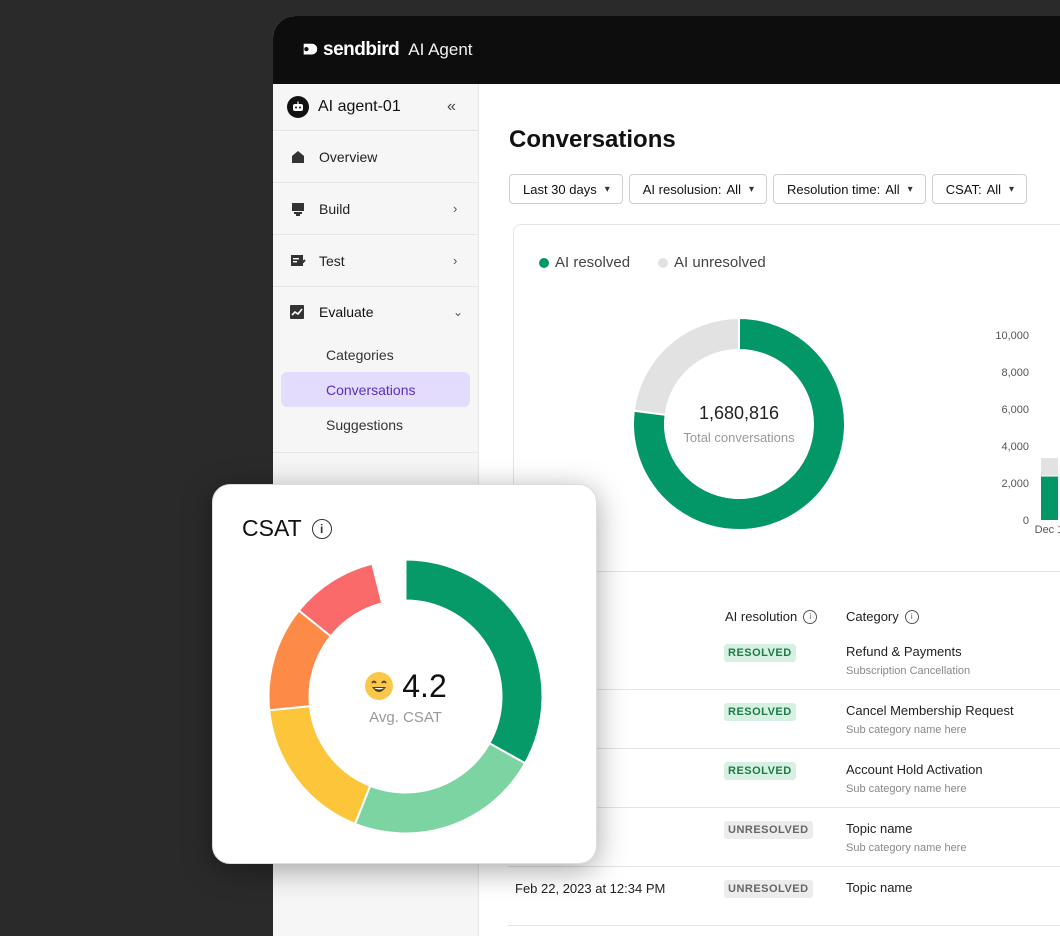  Describe the element at coordinates (1012, 336) in the screenshot. I see `y-tick-label: 10,000` at that location.